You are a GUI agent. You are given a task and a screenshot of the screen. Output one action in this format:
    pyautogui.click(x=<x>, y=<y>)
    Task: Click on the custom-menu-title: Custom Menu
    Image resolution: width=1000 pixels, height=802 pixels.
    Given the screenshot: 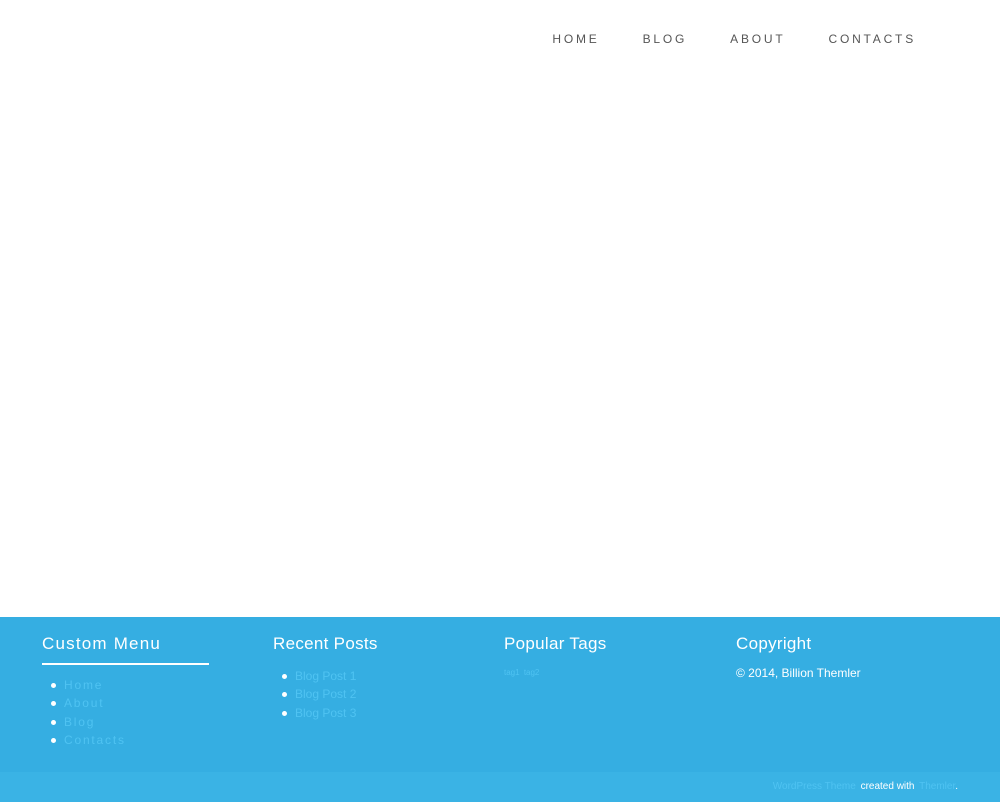 What is the action you would take?
    pyautogui.click(x=102, y=643)
    